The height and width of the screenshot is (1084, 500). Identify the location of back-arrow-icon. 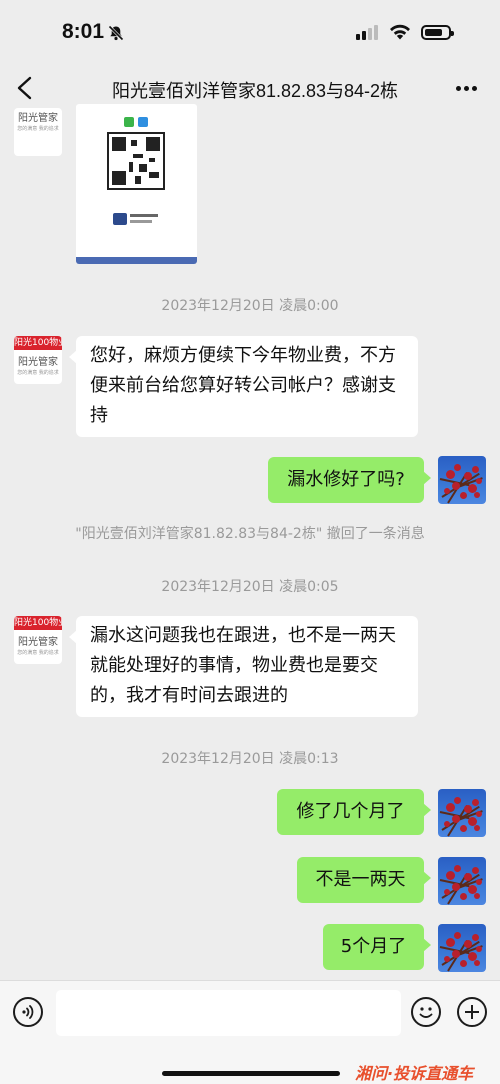
(25, 88).